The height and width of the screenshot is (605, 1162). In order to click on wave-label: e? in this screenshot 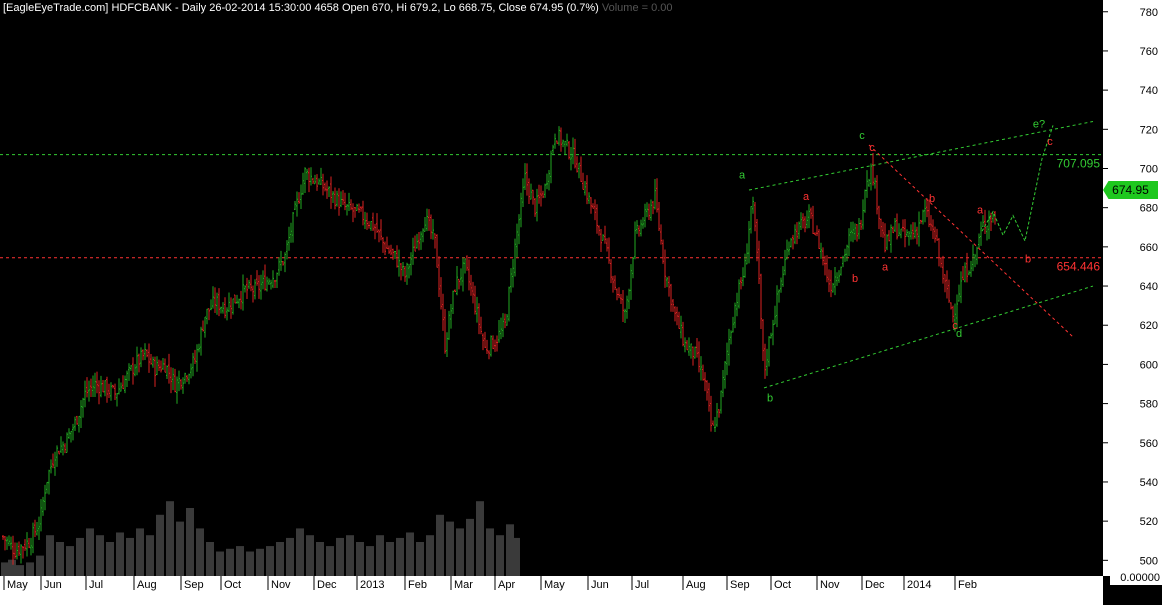, I will do `click(1039, 124)`.